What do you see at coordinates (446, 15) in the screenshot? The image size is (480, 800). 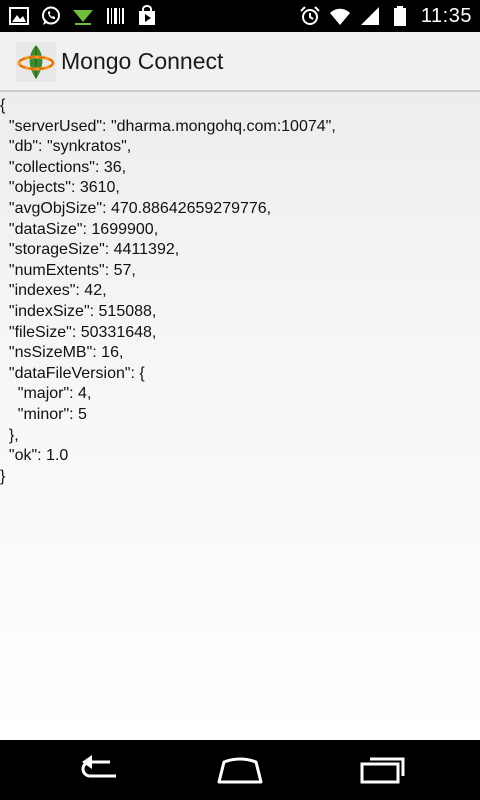 I see `status-clock: 11:35` at bounding box center [446, 15].